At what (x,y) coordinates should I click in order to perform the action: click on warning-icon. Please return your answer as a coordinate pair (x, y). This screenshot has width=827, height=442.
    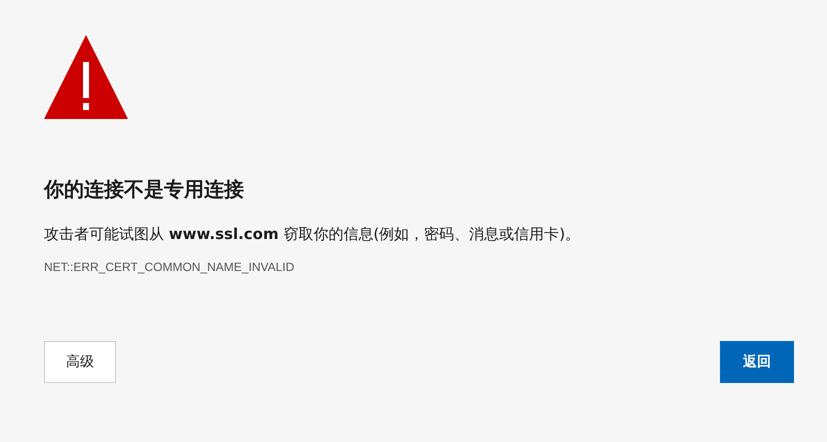
    Looking at the image, I should click on (86, 77).